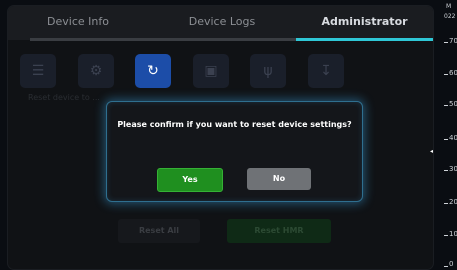 Image resolution: width=457 pixels, height=270 pixels. I want to click on reset-button: ↻, so click(153, 71).